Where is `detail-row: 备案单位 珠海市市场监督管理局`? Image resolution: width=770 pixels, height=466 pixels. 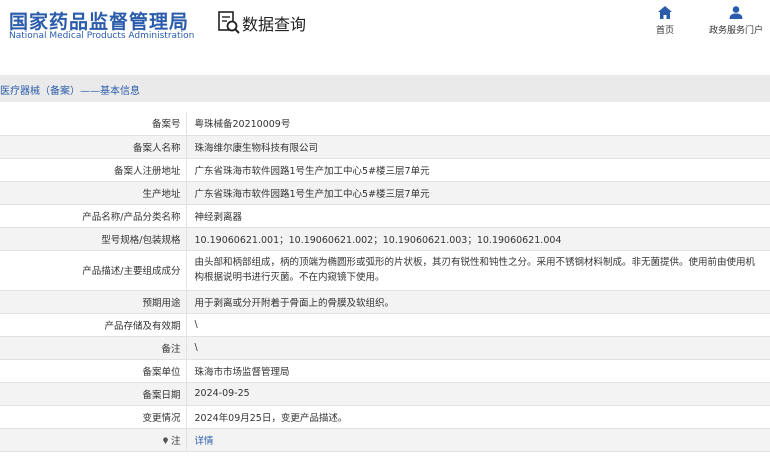 detail-row: 备案单位 珠海市市场监督管理局 is located at coordinates (385, 371).